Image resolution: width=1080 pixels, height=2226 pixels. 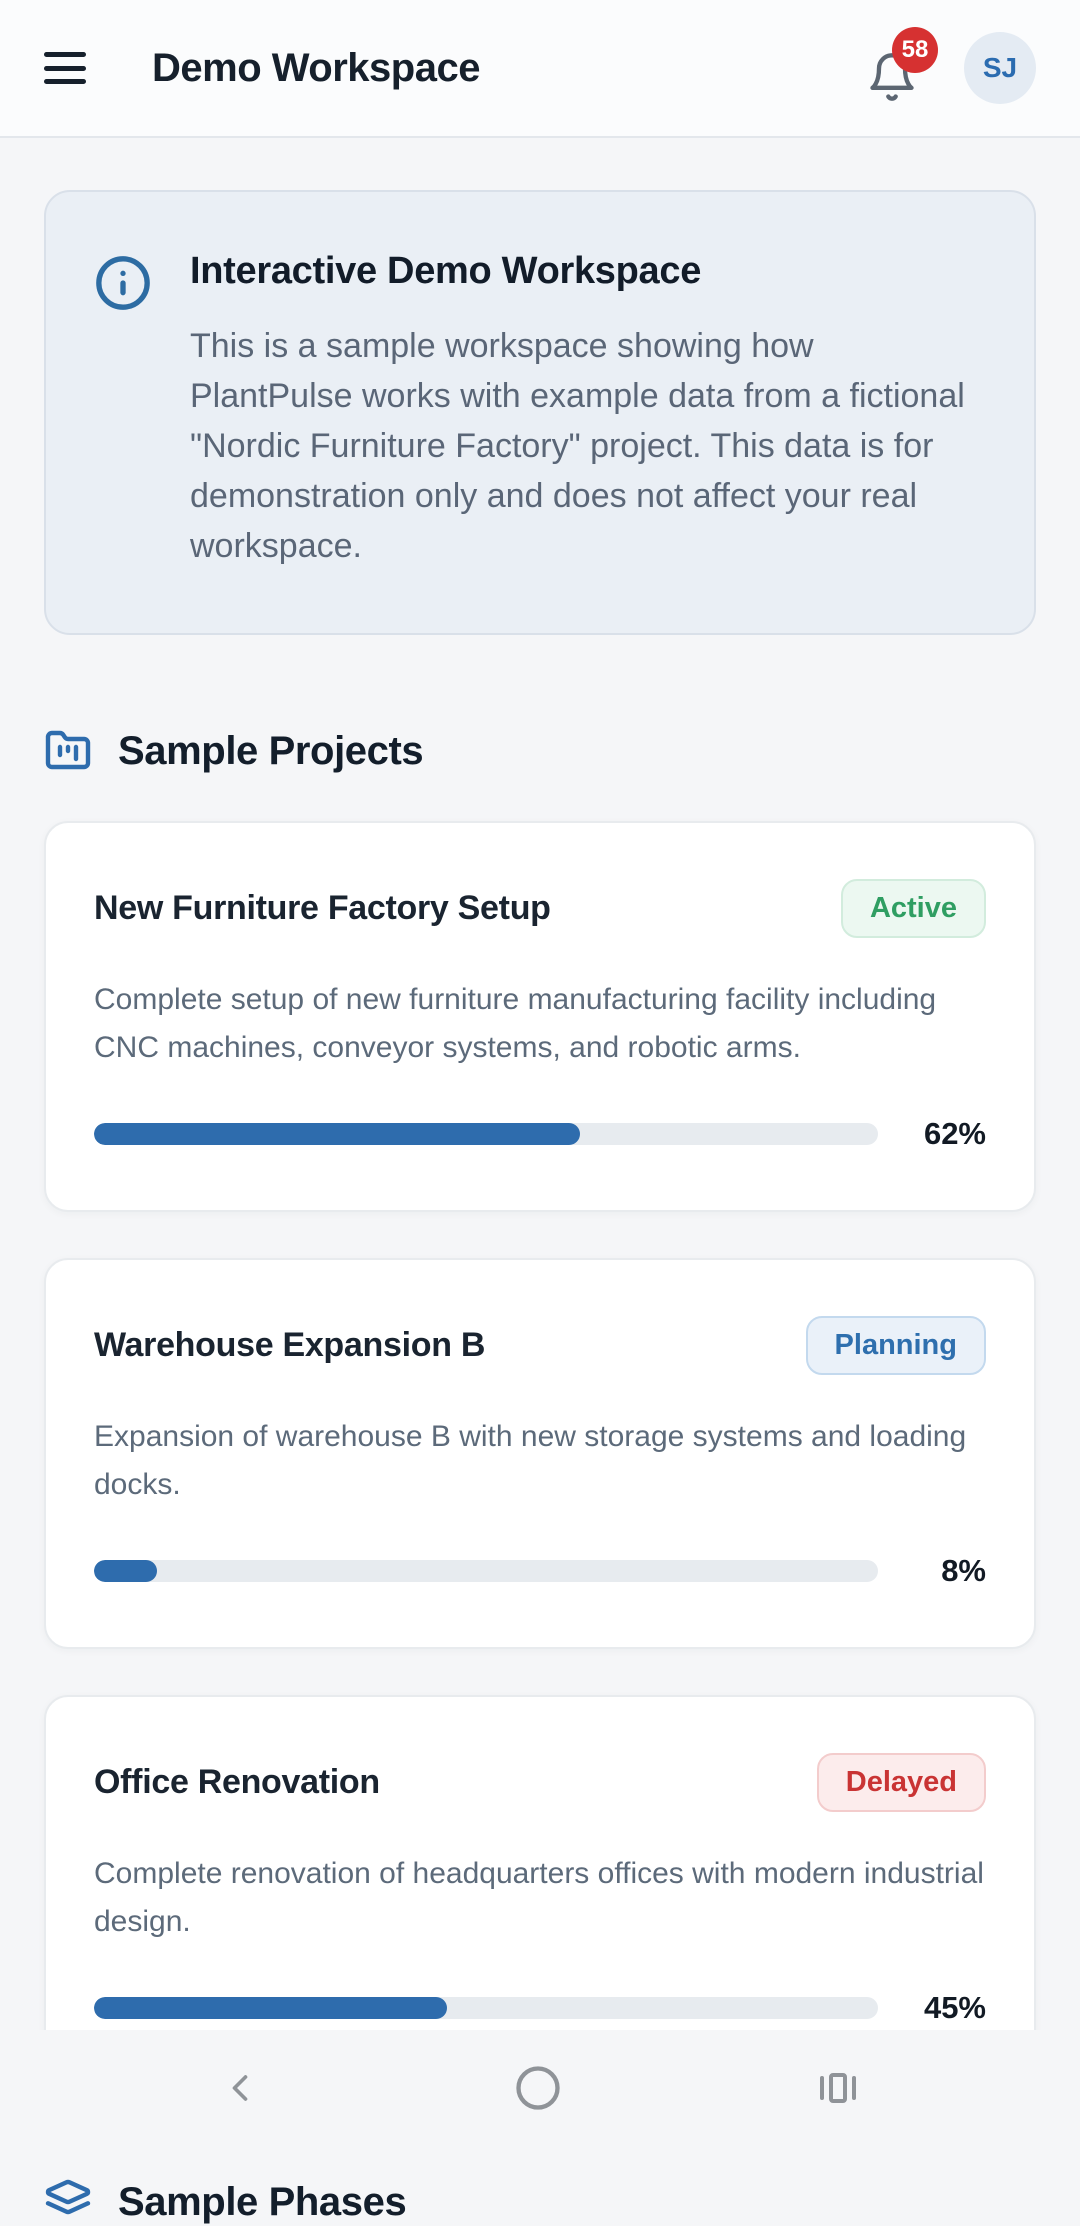 What do you see at coordinates (954, 1133) in the screenshot?
I see `progress-percent: 62%` at bounding box center [954, 1133].